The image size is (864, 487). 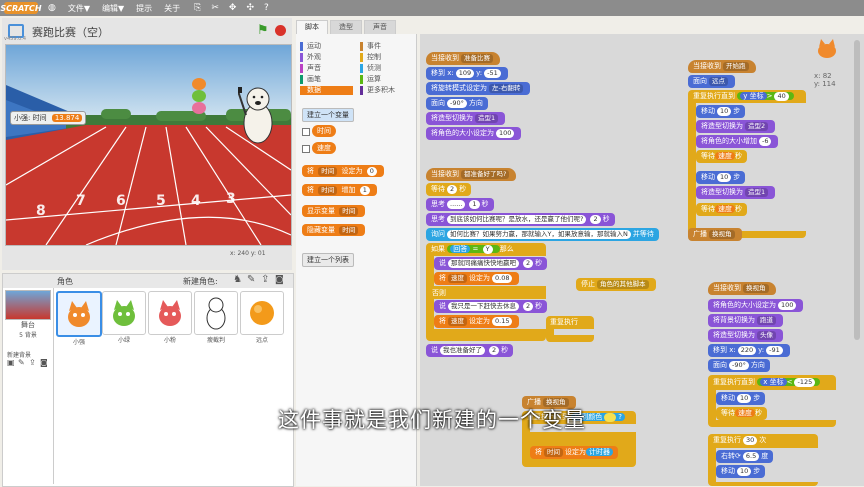 I want to click on timer-reporter: 计时器, so click(x=599, y=452).